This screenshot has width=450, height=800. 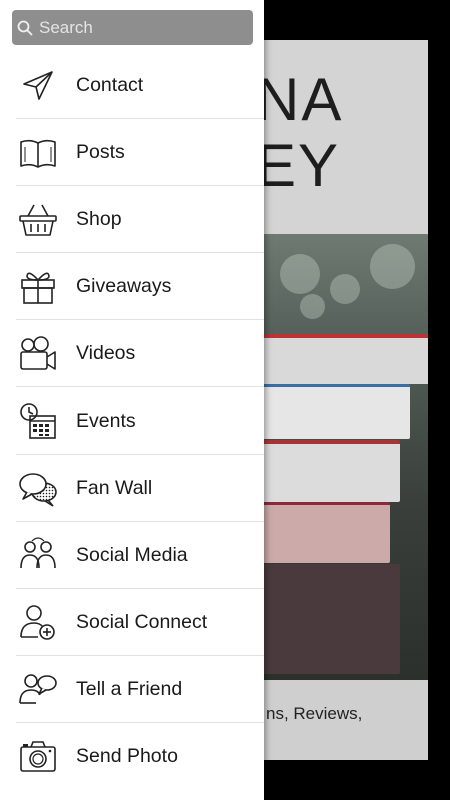 I want to click on shopping-basket-icon, so click(x=38, y=220).